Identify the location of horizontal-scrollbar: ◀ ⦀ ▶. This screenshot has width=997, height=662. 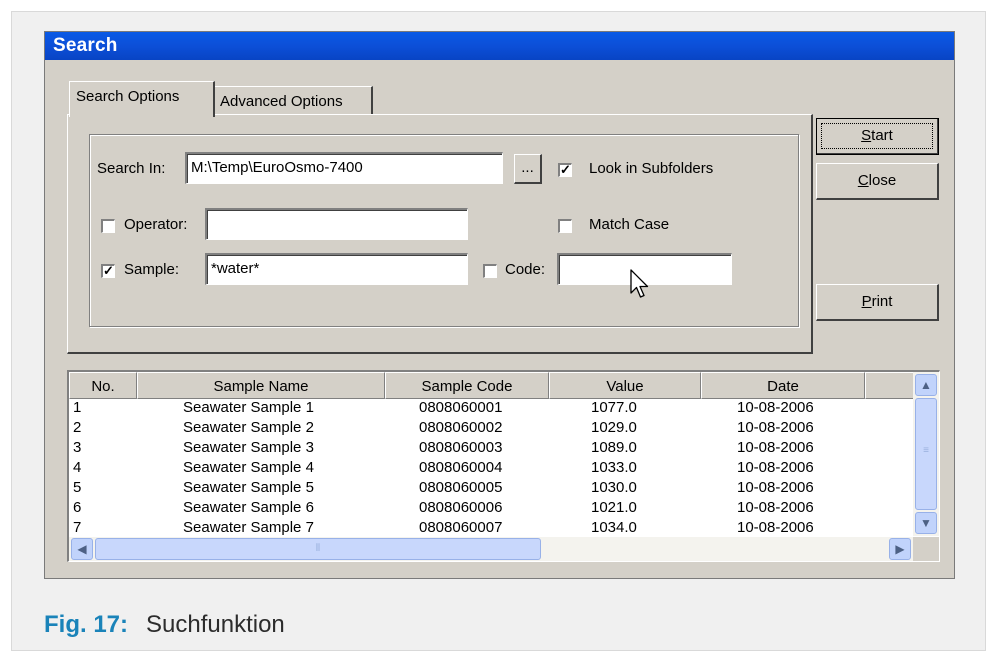
(491, 549).